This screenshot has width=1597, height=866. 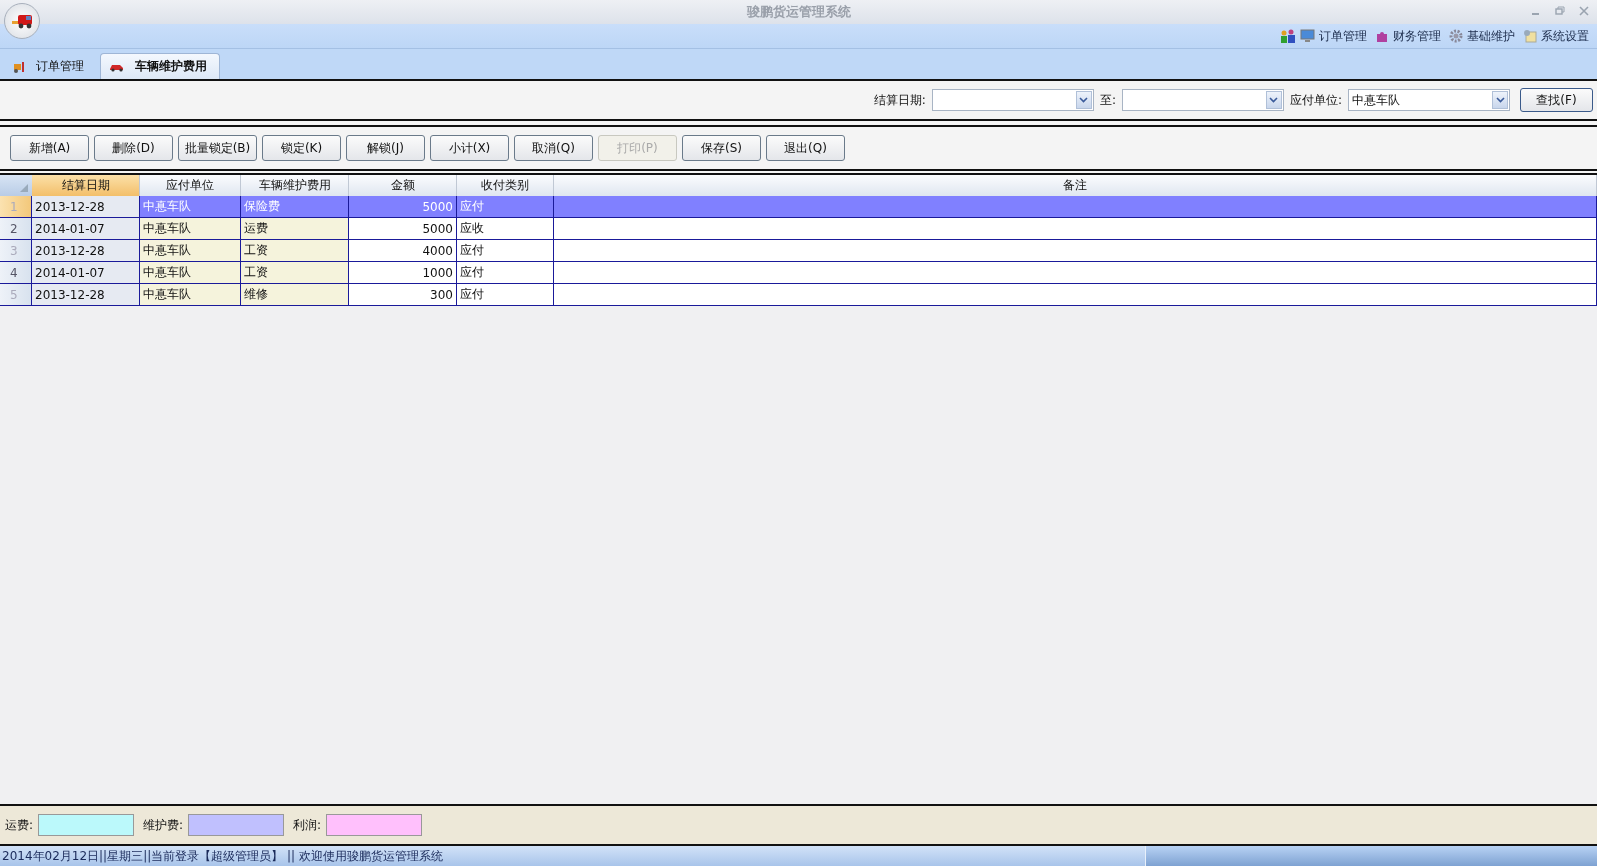 I want to click on table-cell: 维修, so click(x=295, y=294).